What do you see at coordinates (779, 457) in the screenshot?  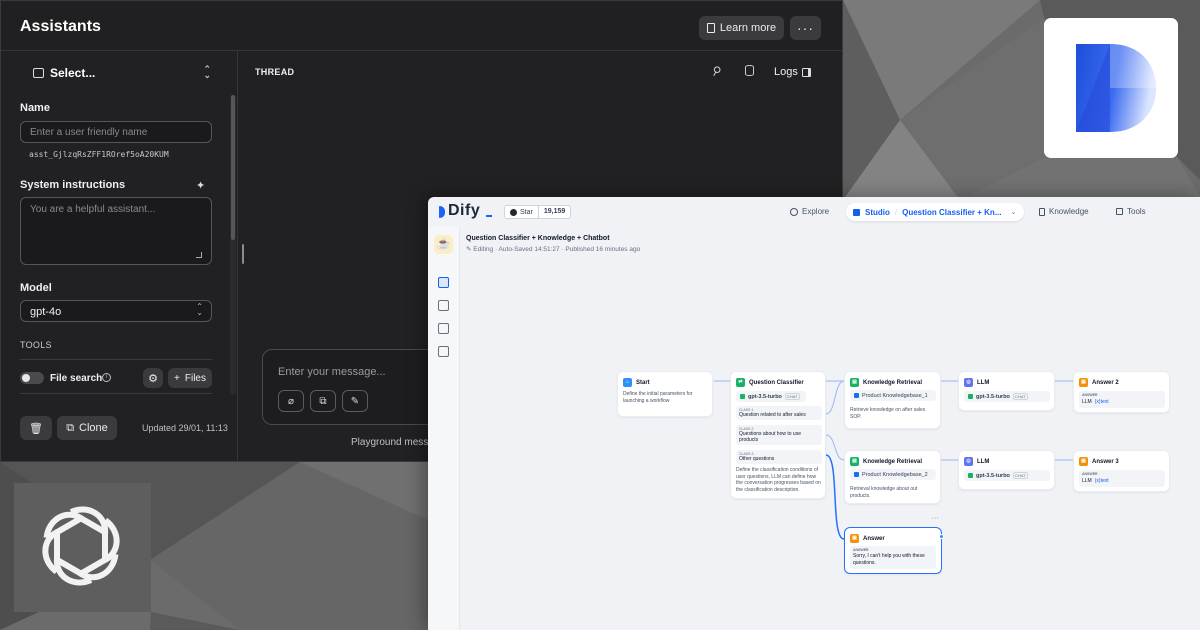 I see `class-item: CLASS 3 Other questions` at bounding box center [779, 457].